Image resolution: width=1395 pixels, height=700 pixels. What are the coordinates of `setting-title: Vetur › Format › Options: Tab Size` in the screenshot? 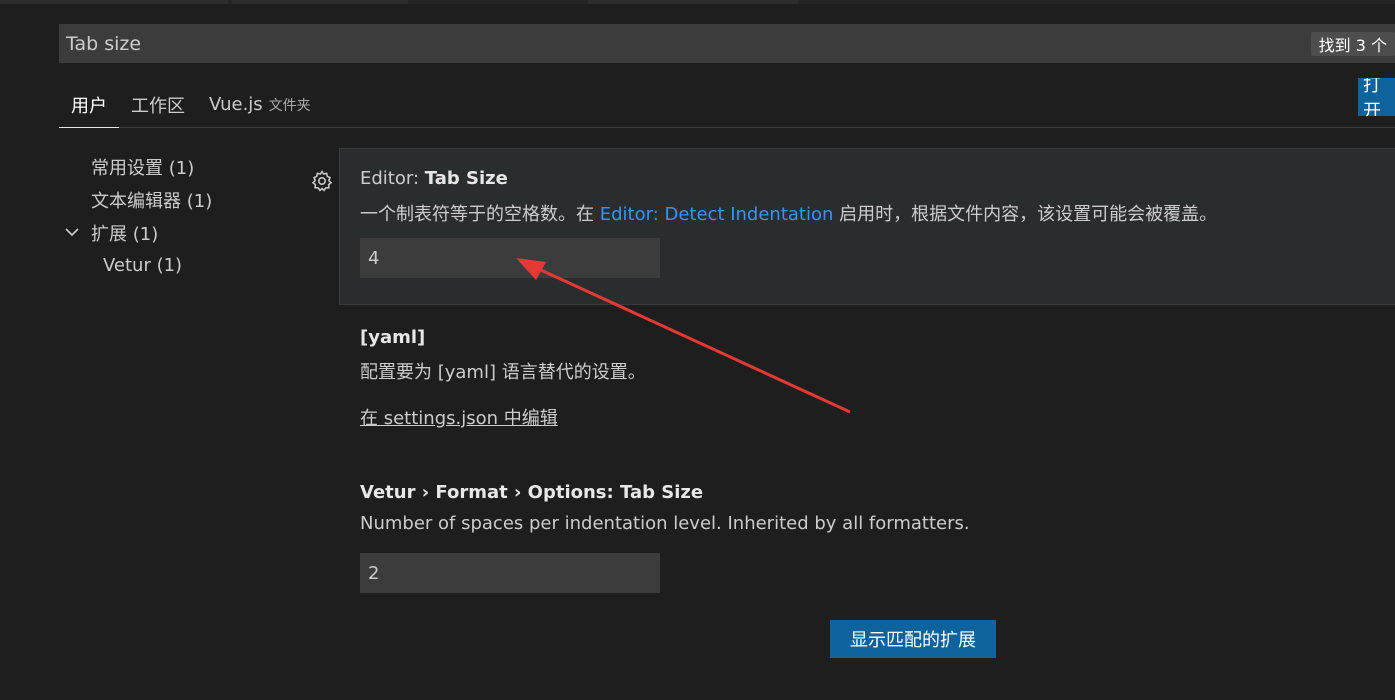 It's located at (531, 492).